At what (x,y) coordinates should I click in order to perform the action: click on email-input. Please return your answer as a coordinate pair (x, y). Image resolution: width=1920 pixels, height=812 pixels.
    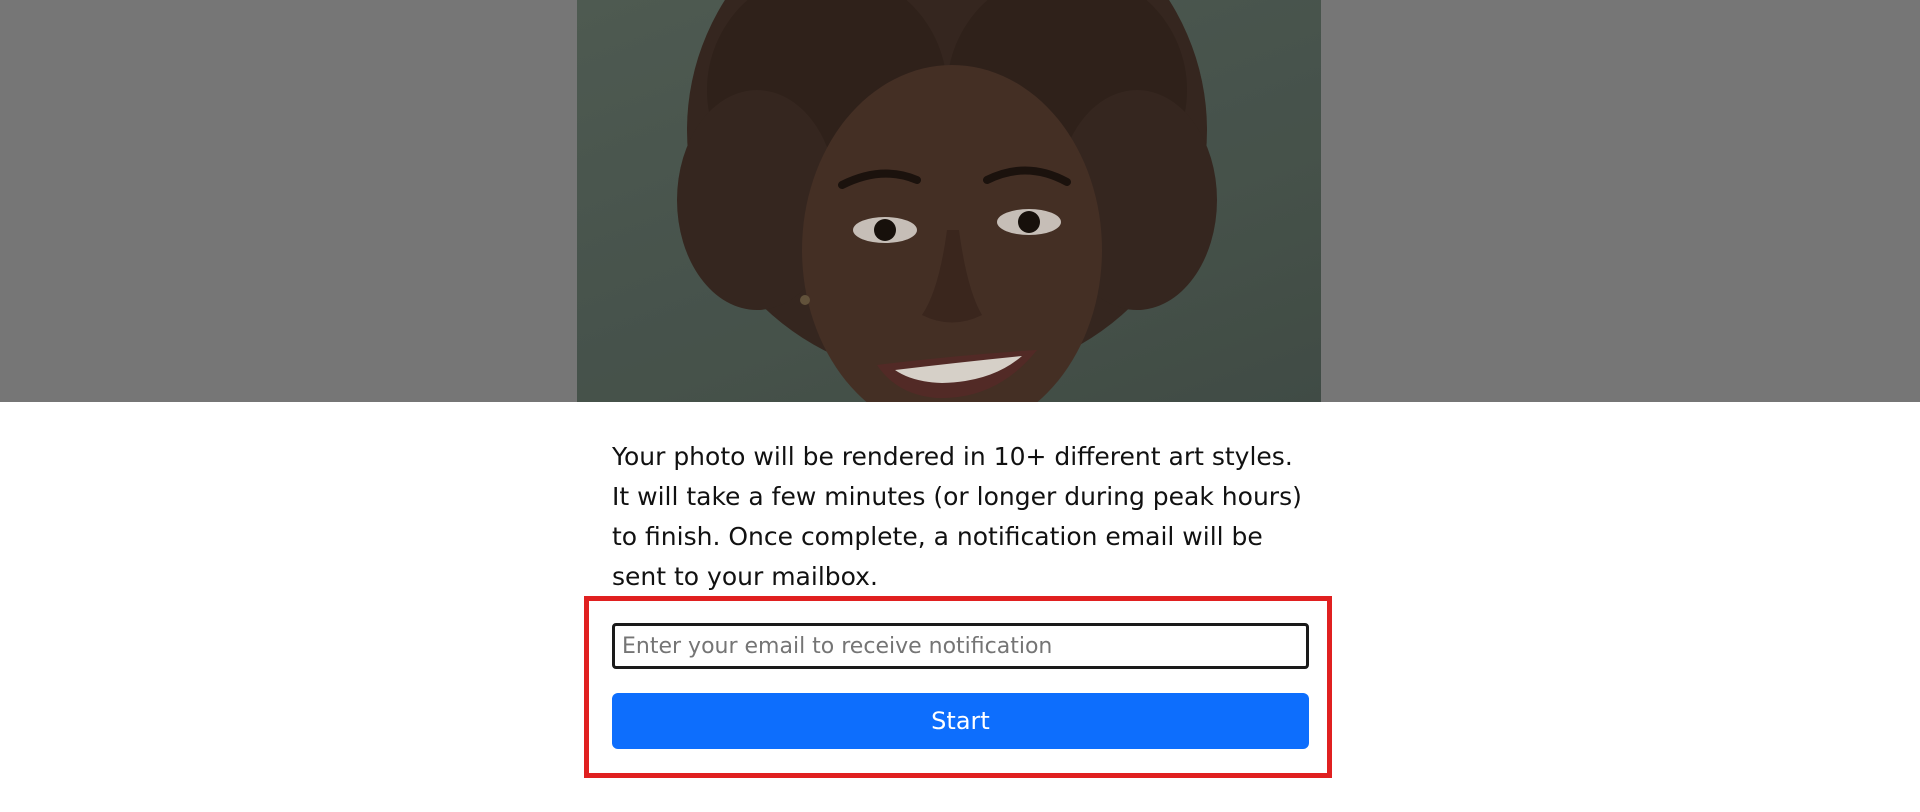
    Looking at the image, I should click on (960, 646).